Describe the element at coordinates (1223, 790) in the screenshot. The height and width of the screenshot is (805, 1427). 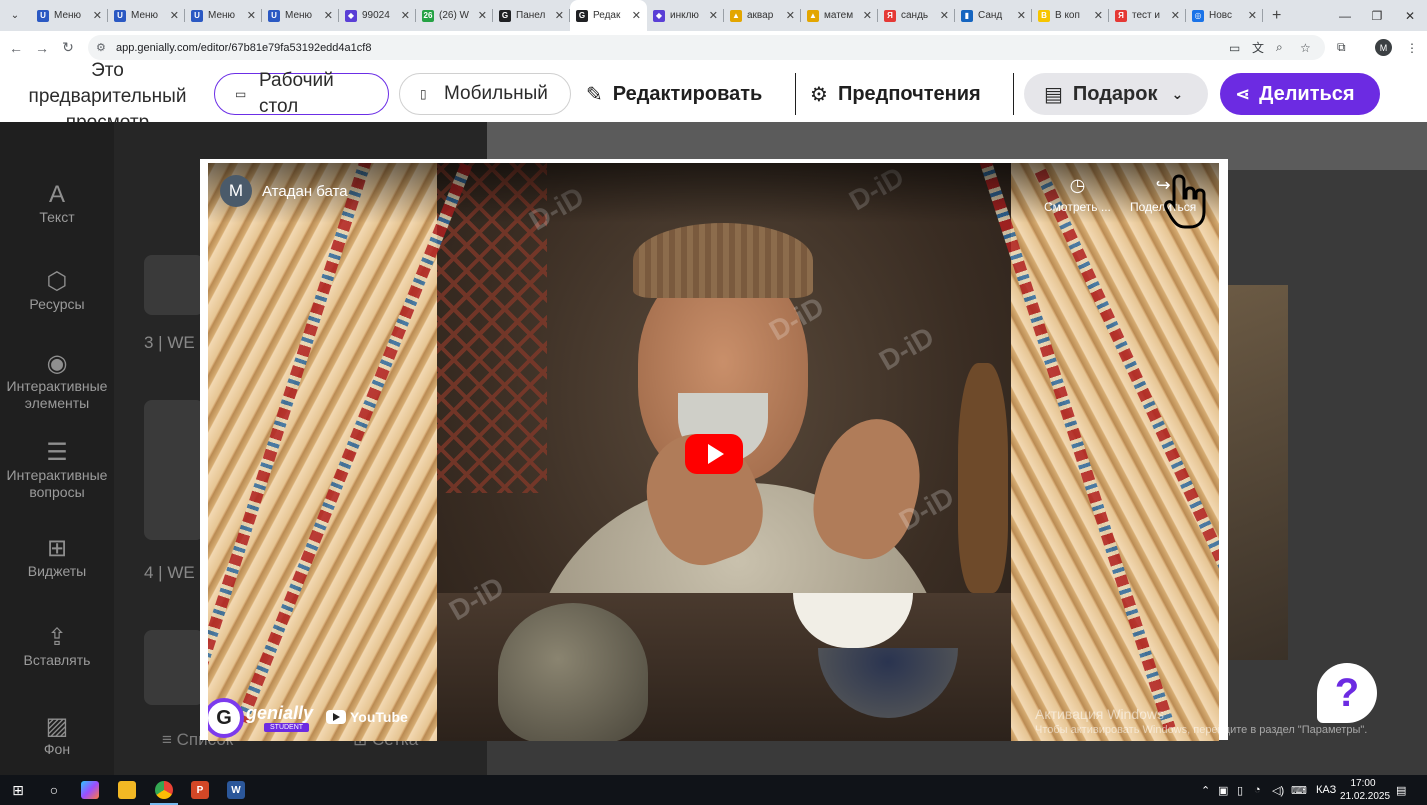
I see `tray-app-icon: ▣` at that location.